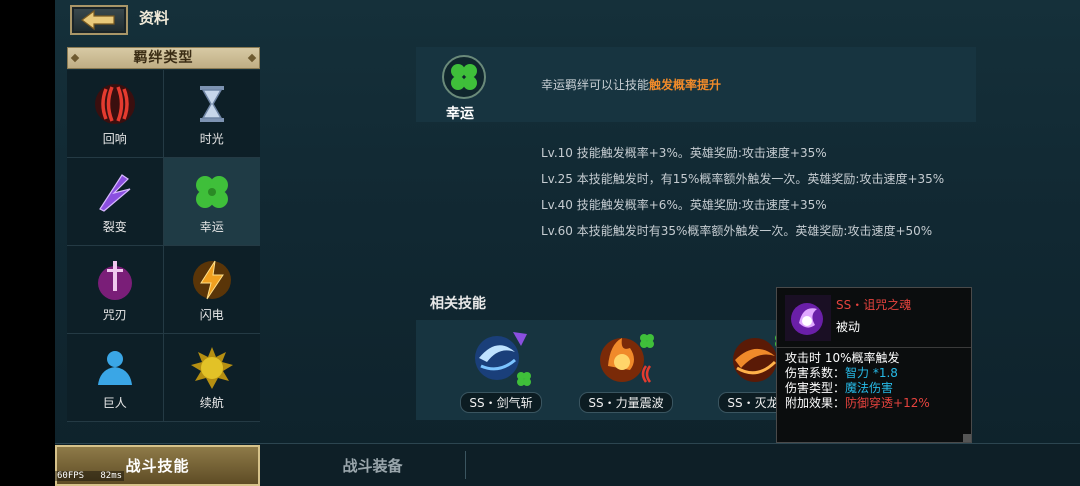 The image size is (1080, 486). What do you see at coordinates (684, 153) in the screenshot?
I see `level-line: Lv.10 技能触发概率+3%。英雄奖励:攻击速度+35%` at bounding box center [684, 153].